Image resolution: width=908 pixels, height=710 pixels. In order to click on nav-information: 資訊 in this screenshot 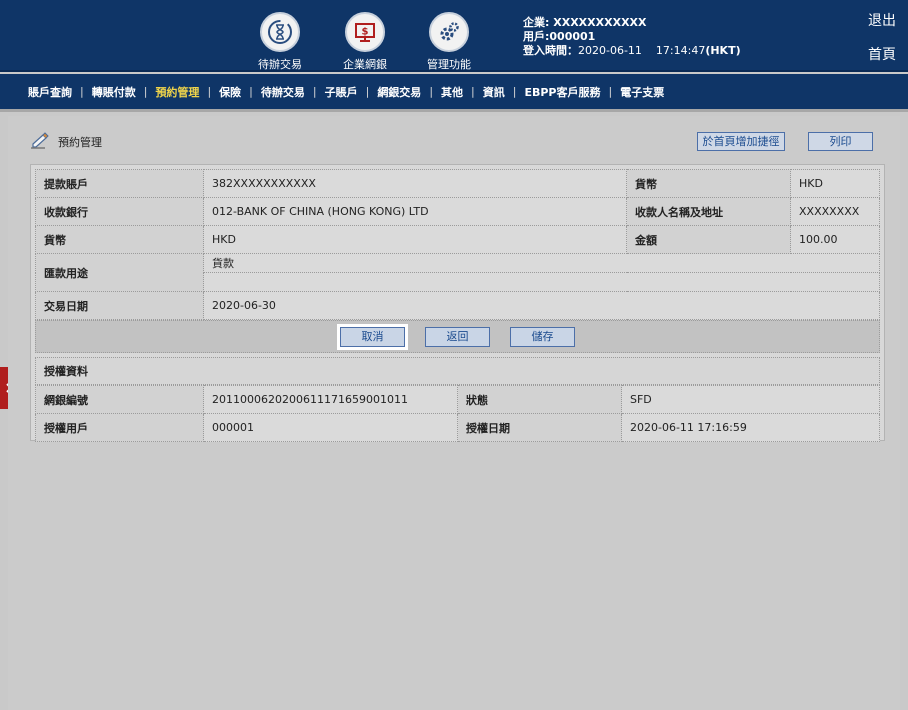, I will do `click(494, 92)`.